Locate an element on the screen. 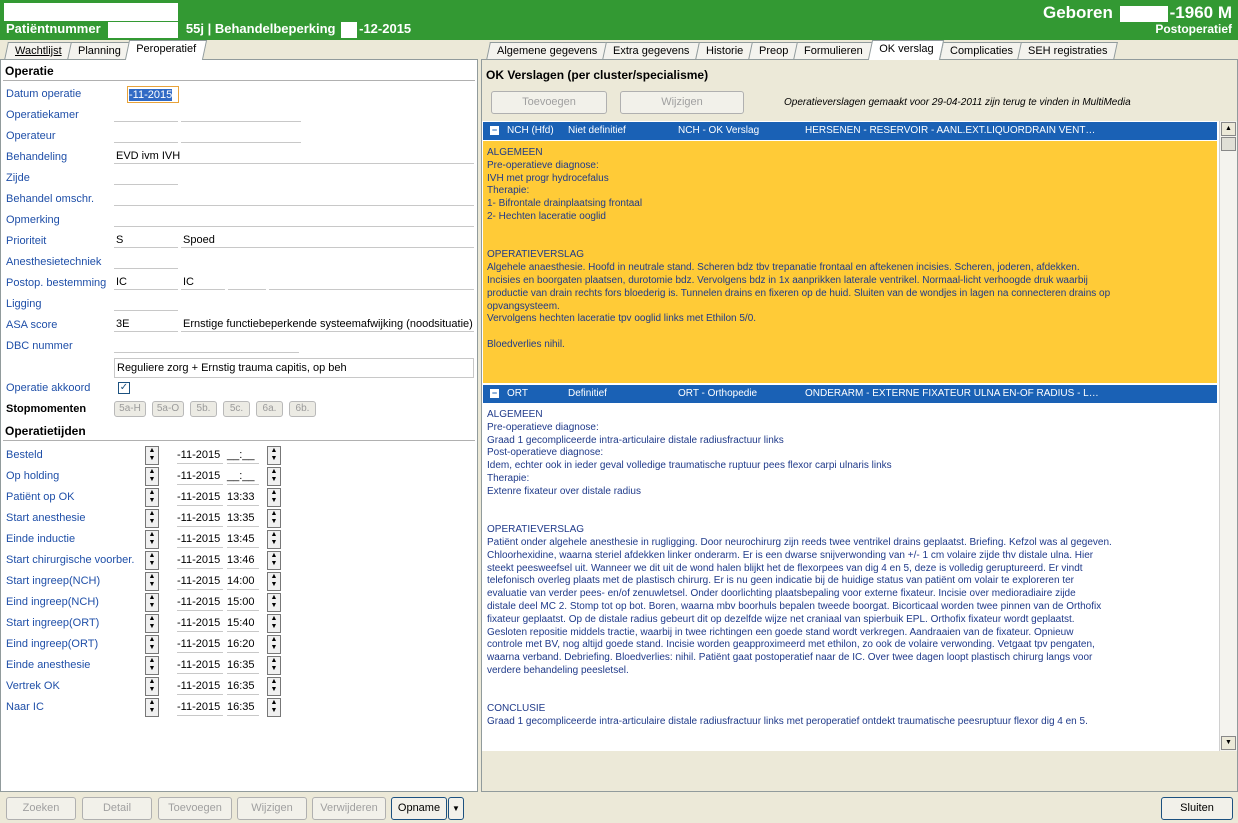 This screenshot has height=823, width=1238. ligging-field is located at coordinates (146, 303).